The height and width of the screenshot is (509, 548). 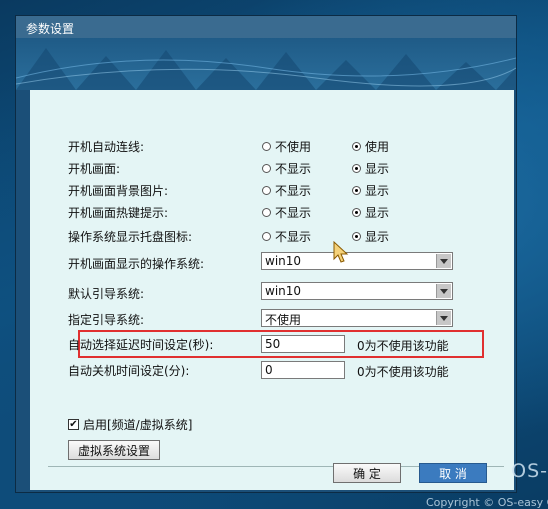 What do you see at coordinates (118, 191) in the screenshot?
I see `boot-bg-label: 开机画面背景图片:` at bounding box center [118, 191].